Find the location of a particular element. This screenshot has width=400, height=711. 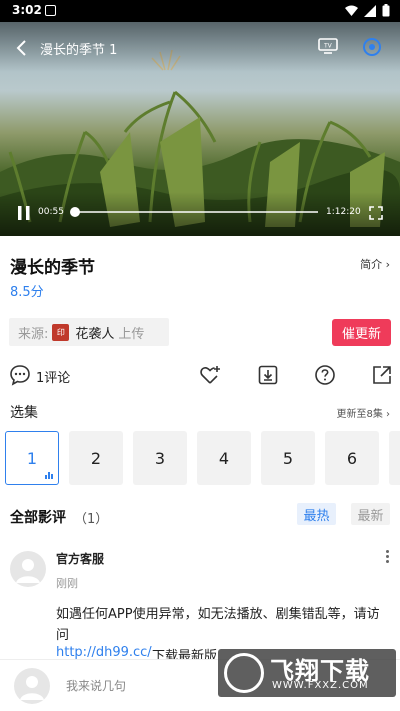

episode-number: 1 is located at coordinates (32, 458).